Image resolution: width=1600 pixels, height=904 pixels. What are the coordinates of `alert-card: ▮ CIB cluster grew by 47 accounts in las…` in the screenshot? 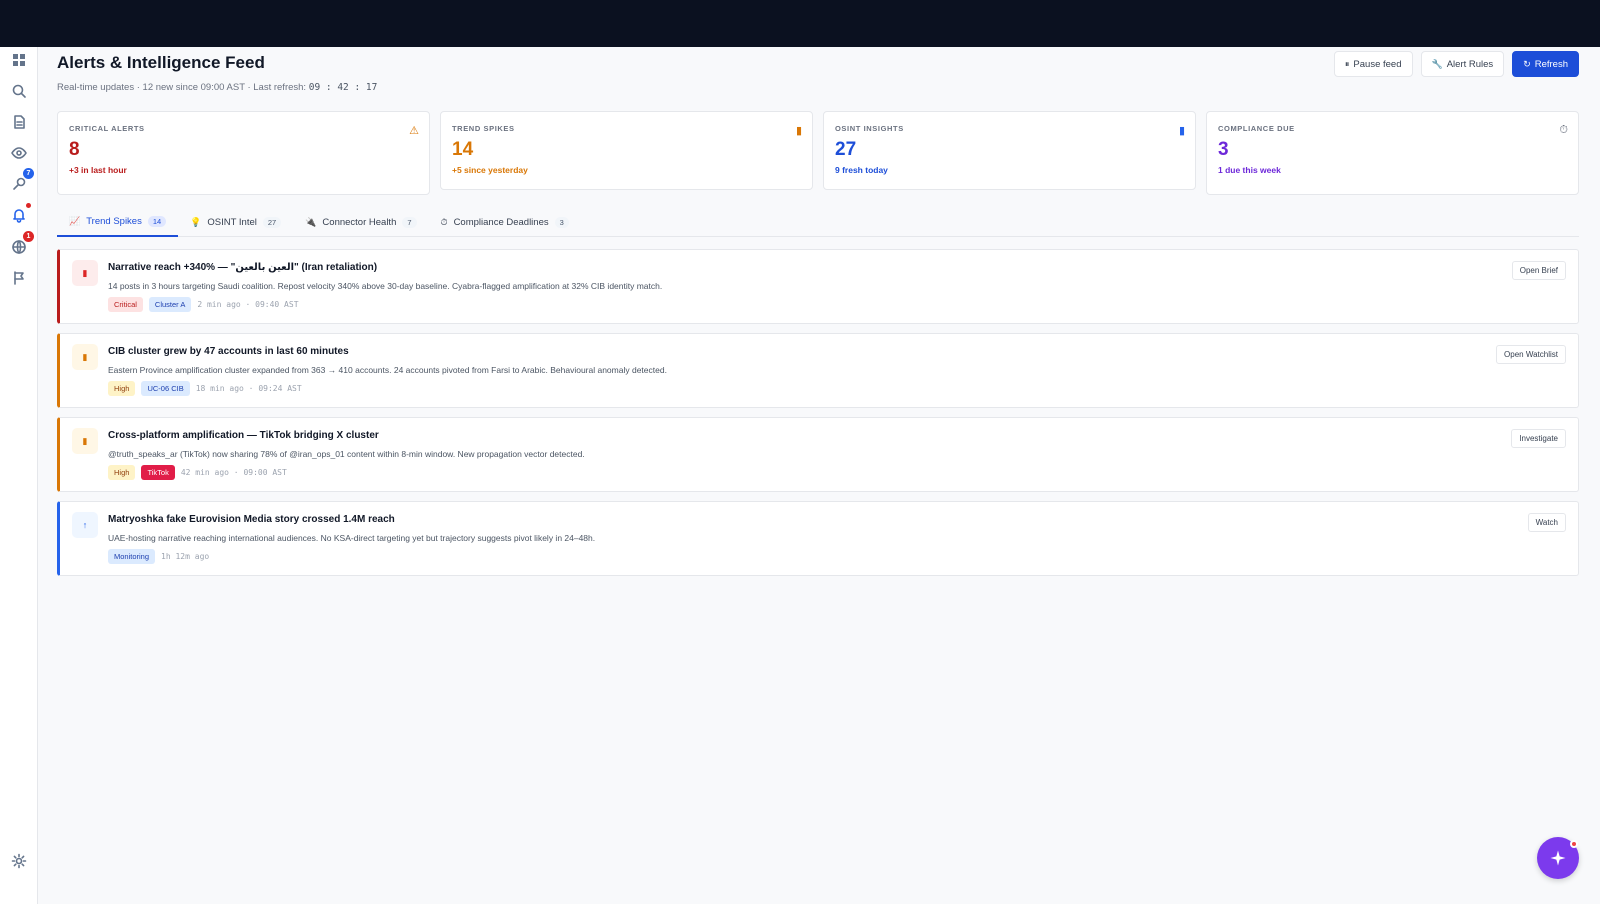 It's located at (818, 370).